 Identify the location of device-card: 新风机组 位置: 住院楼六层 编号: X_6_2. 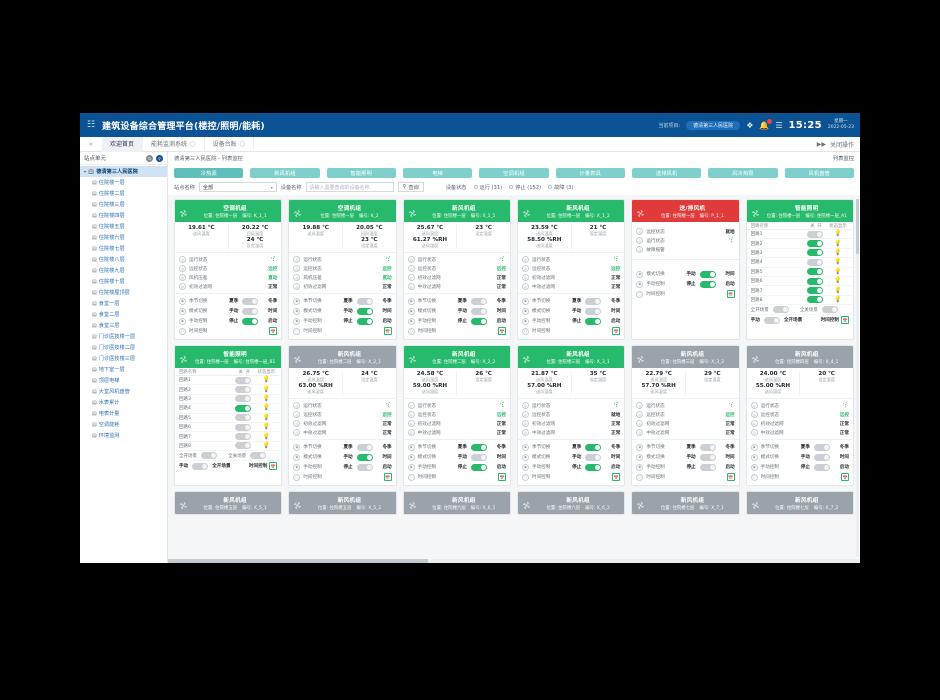
(571, 503).